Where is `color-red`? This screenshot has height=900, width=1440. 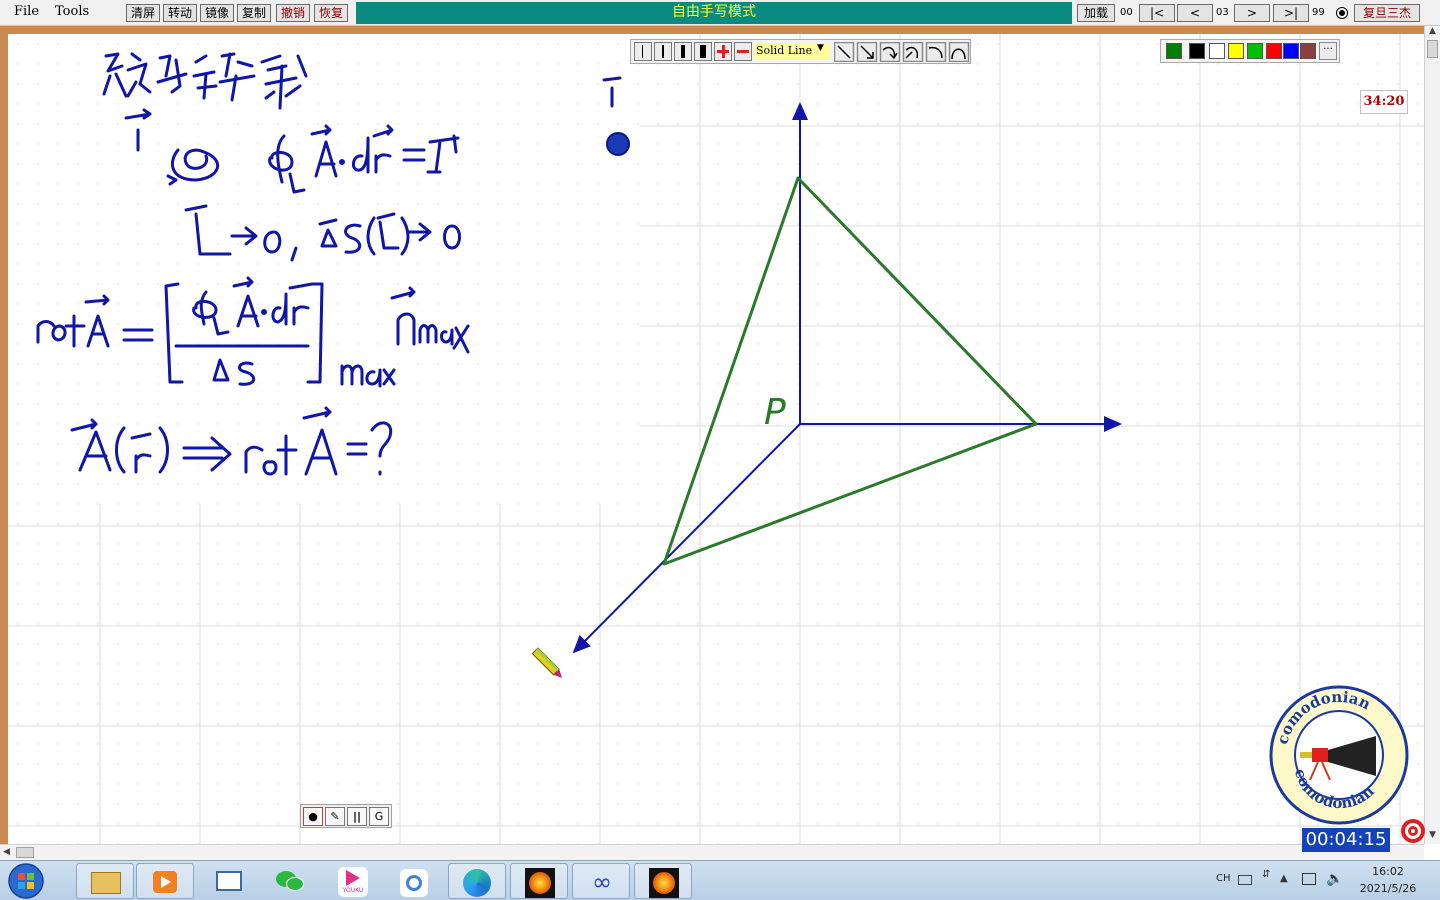
color-red is located at coordinates (1274, 51).